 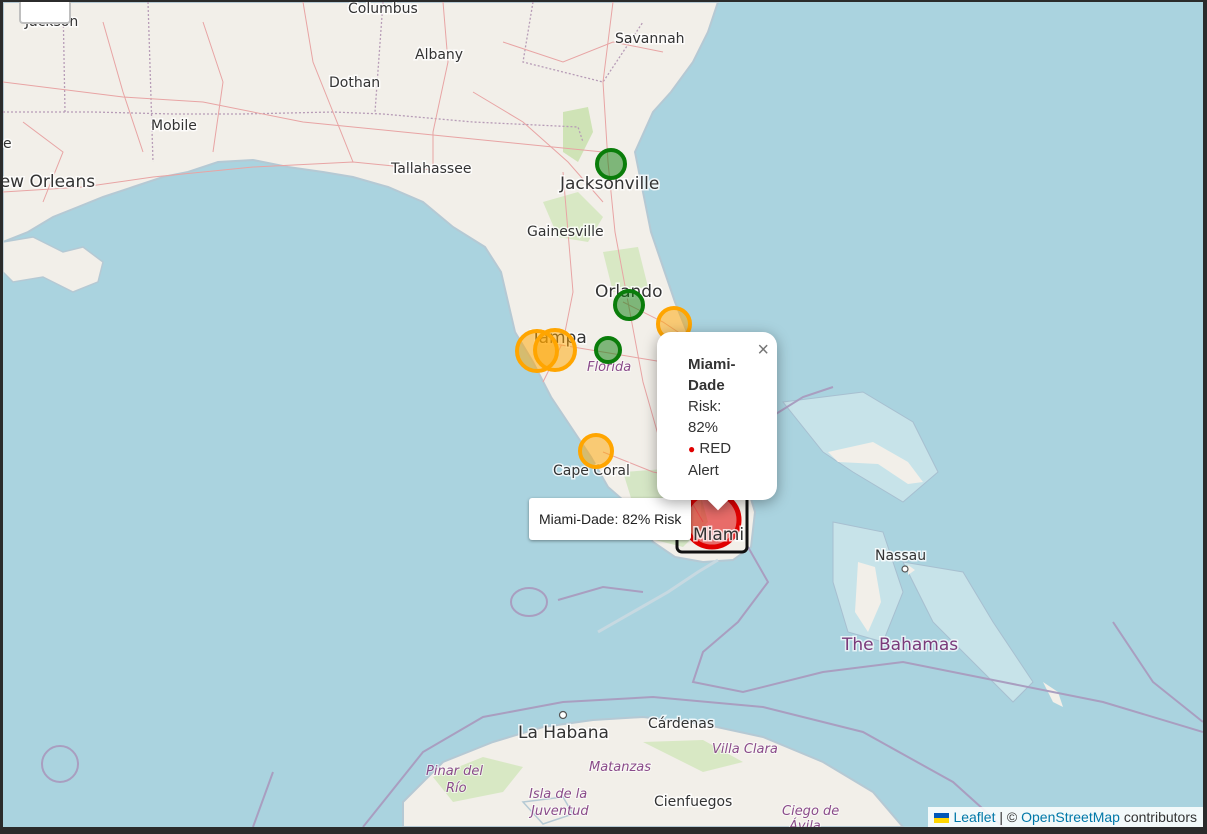 I want to click on place-mobile: Mobile, so click(x=174, y=126).